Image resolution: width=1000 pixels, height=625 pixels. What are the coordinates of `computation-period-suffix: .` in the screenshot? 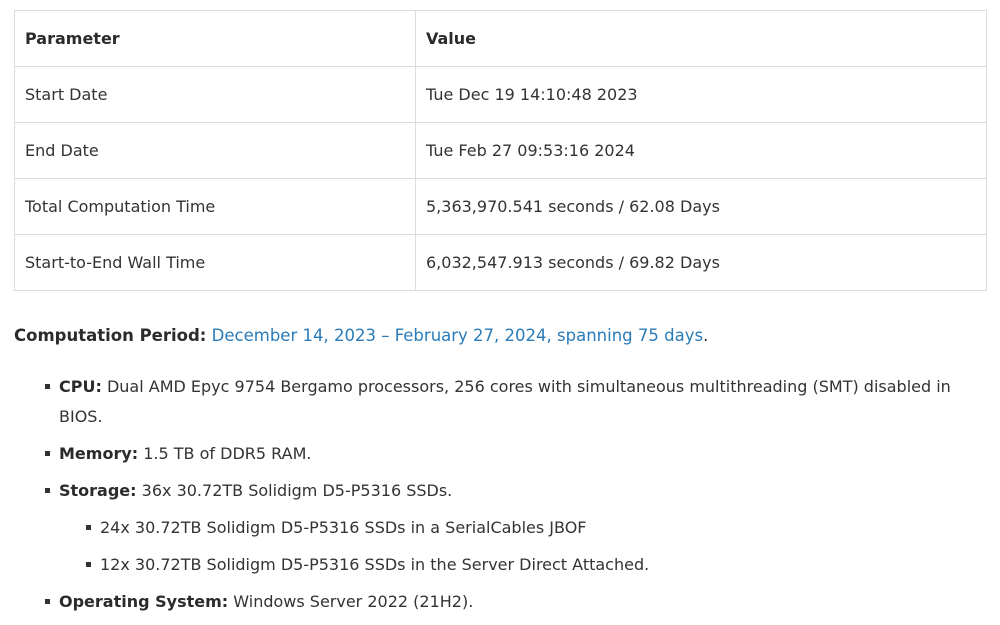 It's located at (706, 335).